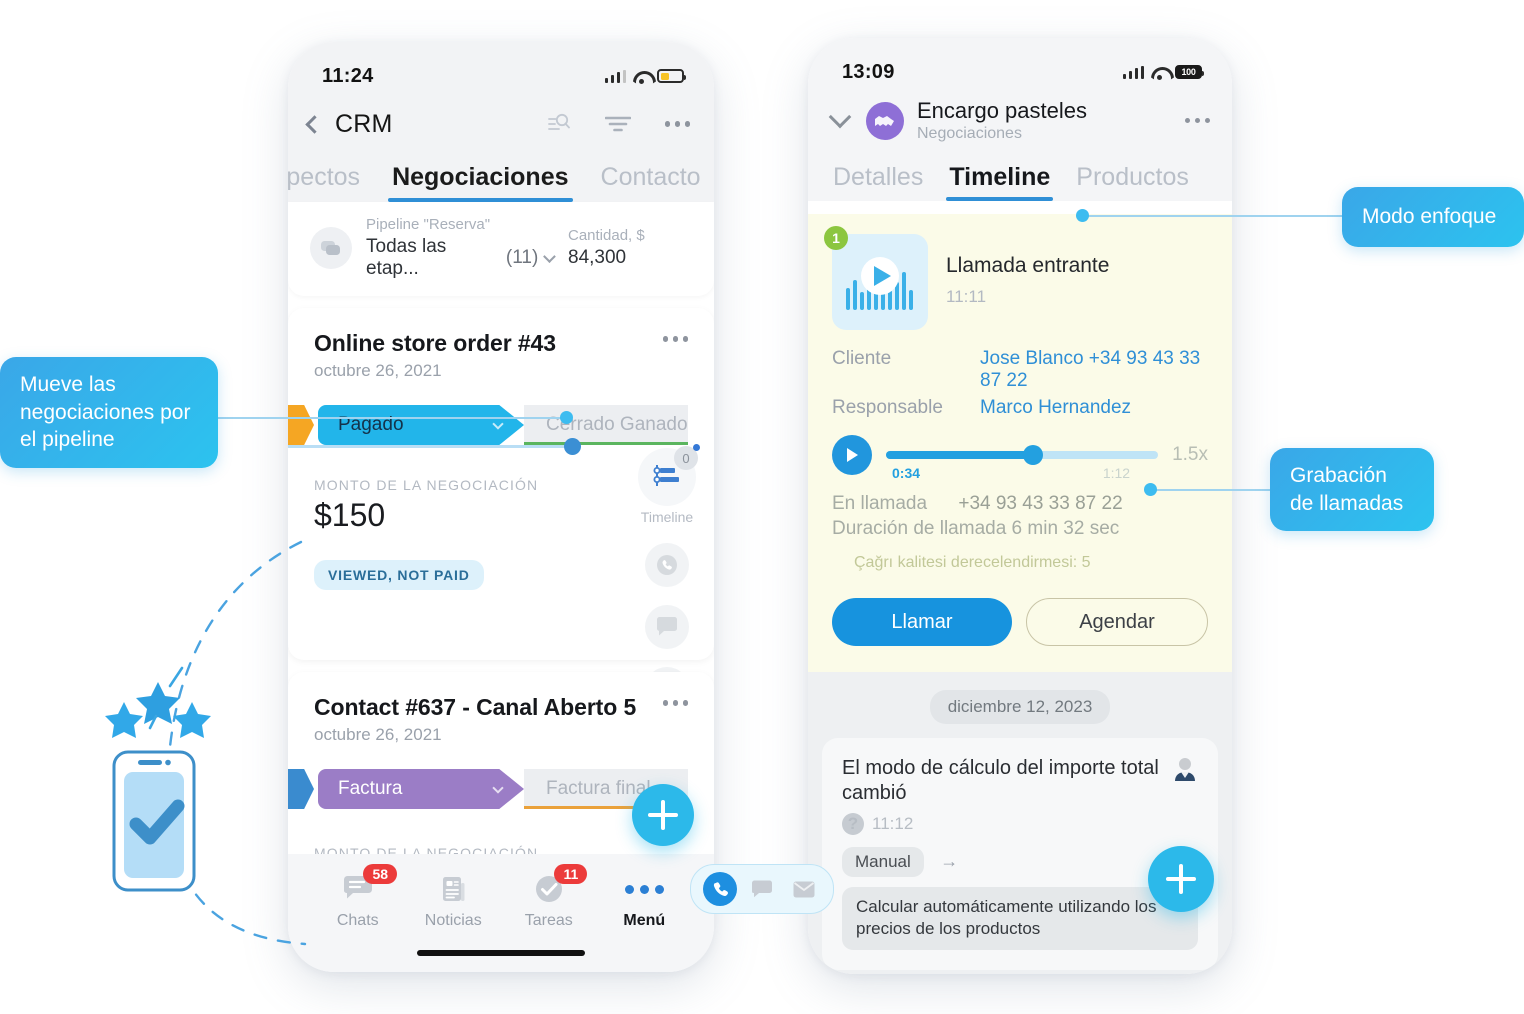 The width and height of the screenshot is (1524, 1014). What do you see at coordinates (853, 824) in the screenshot?
I see `question-icon: ?` at bounding box center [853, 824].